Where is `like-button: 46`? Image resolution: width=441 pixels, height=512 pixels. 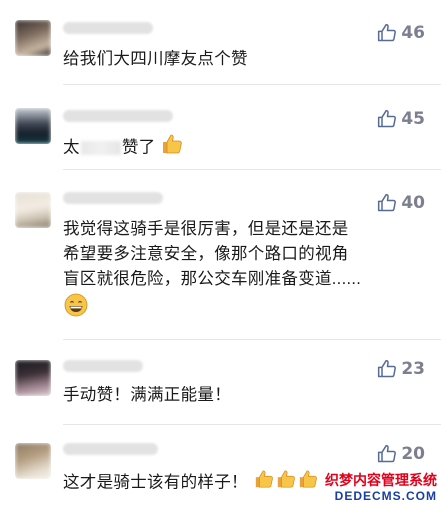 like-button: 46 is located at coordinates (401, 33).